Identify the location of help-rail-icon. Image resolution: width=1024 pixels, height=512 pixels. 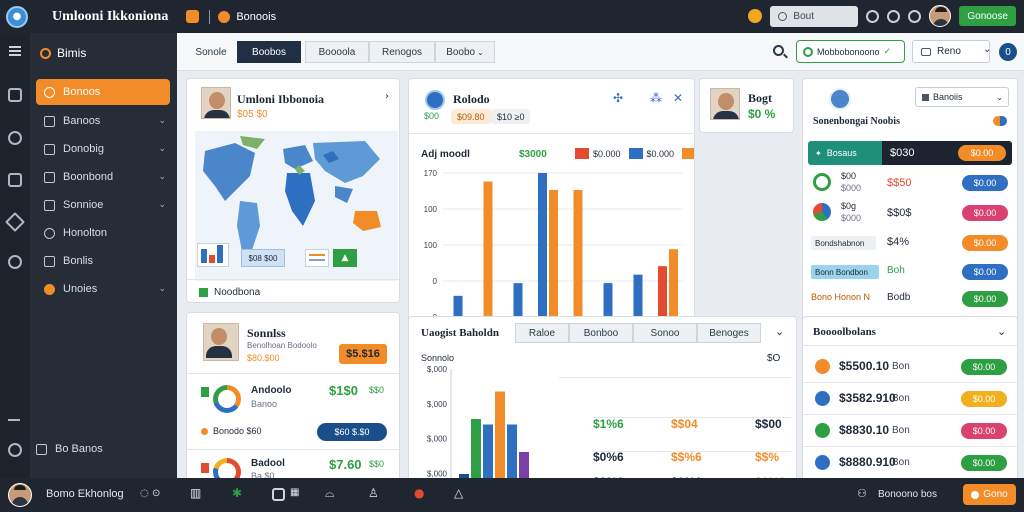
(15, 450).